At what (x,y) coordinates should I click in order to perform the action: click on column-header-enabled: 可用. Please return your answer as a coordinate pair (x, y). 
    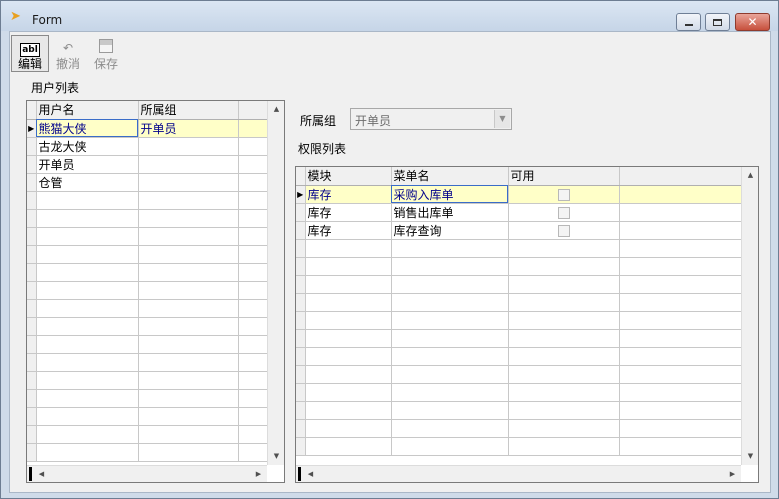
    Looking at the image, I should click on (564, 176).